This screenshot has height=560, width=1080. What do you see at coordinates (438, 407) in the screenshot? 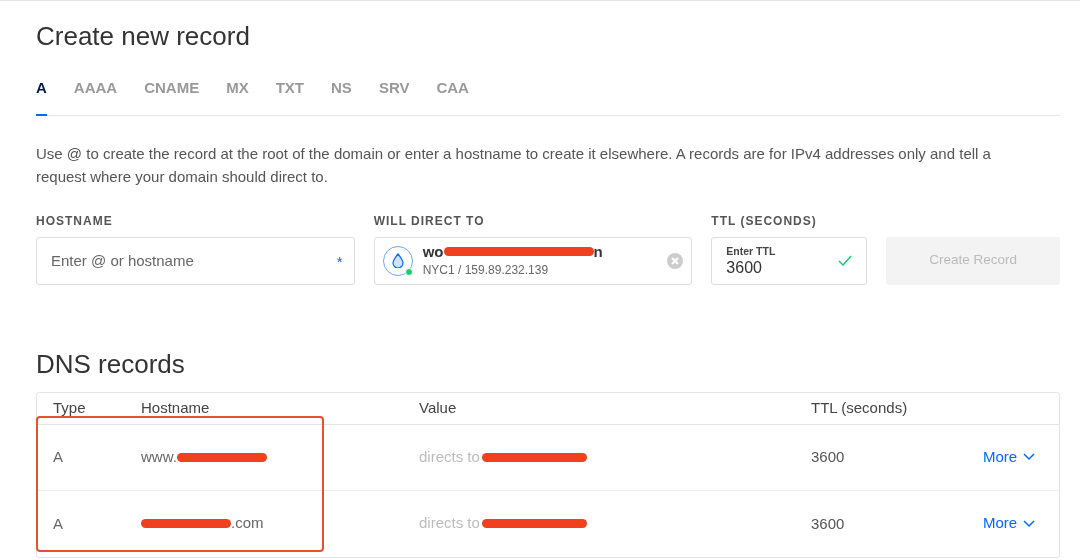
I see `column-header: Value` at bounding box center [438, 407].